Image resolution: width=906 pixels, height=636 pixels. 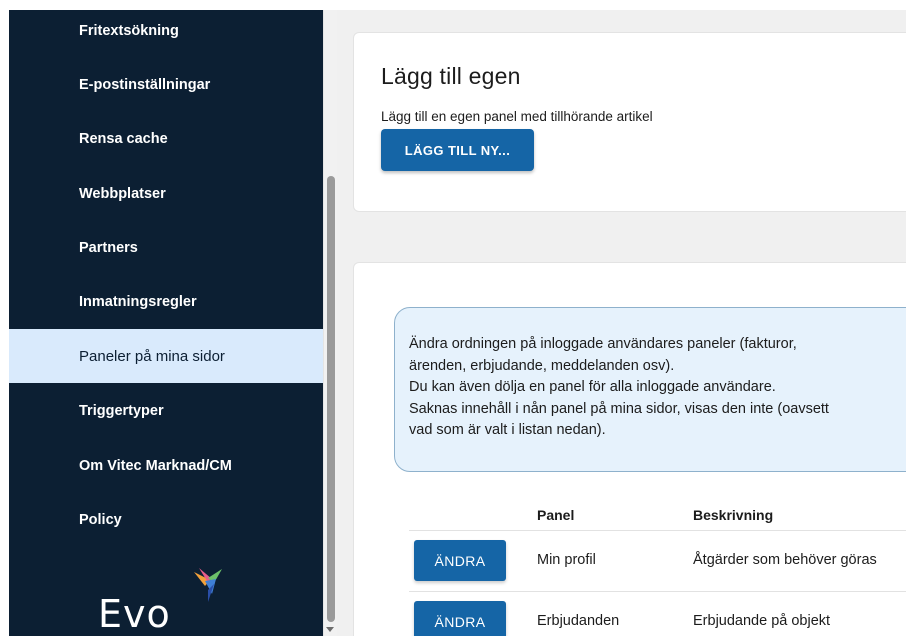 What do you see at coordinates (155, 466) in the screenshot?
I see `sidebar-item-label: Om Vitec Marknad/CM` at bounding box center [155, 466].